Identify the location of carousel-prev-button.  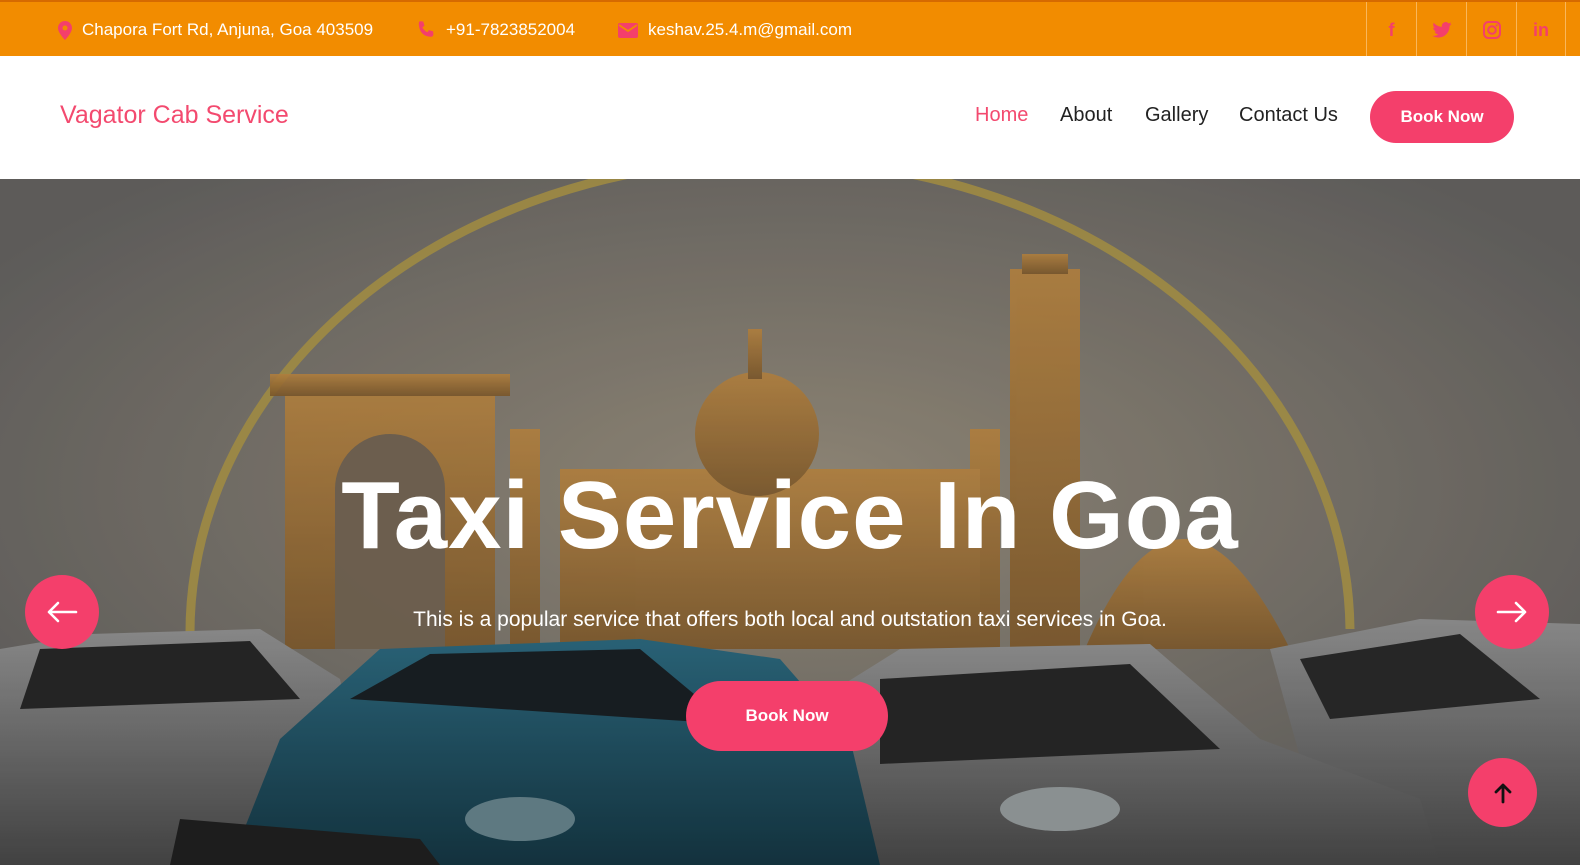
(62, 612).